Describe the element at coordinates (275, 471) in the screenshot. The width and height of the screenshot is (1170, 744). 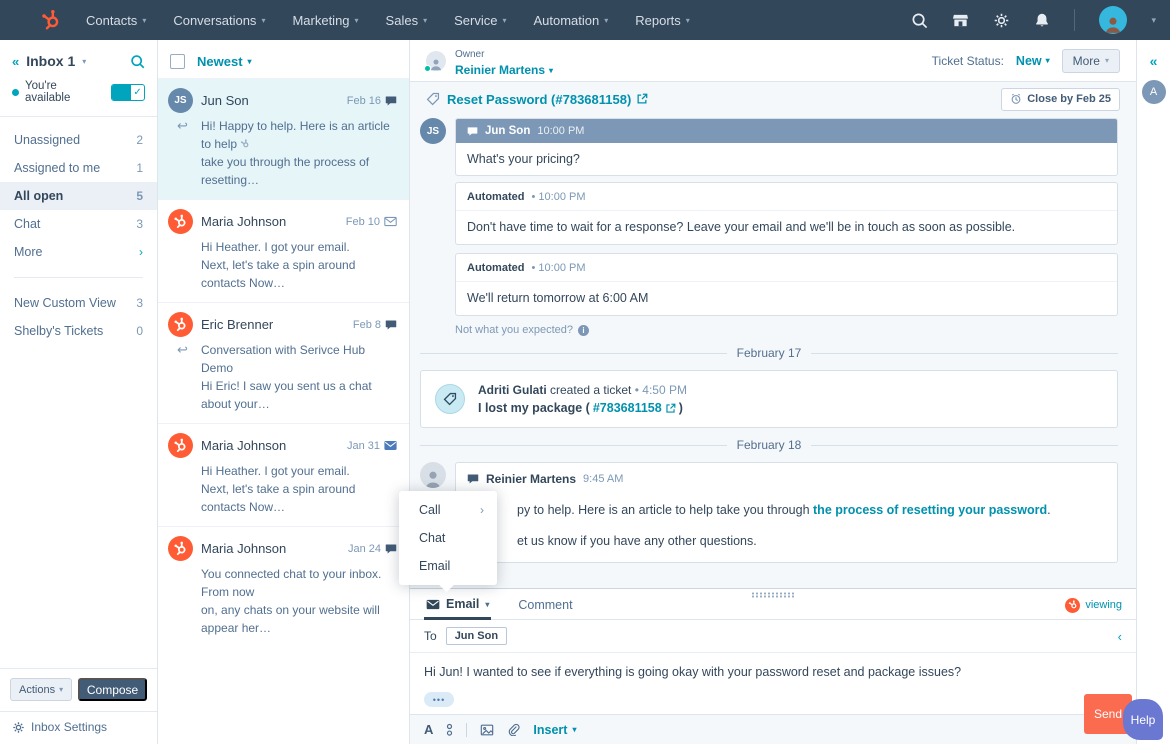
I see `preview-line: Hi Heather. I got your email.` at that location.